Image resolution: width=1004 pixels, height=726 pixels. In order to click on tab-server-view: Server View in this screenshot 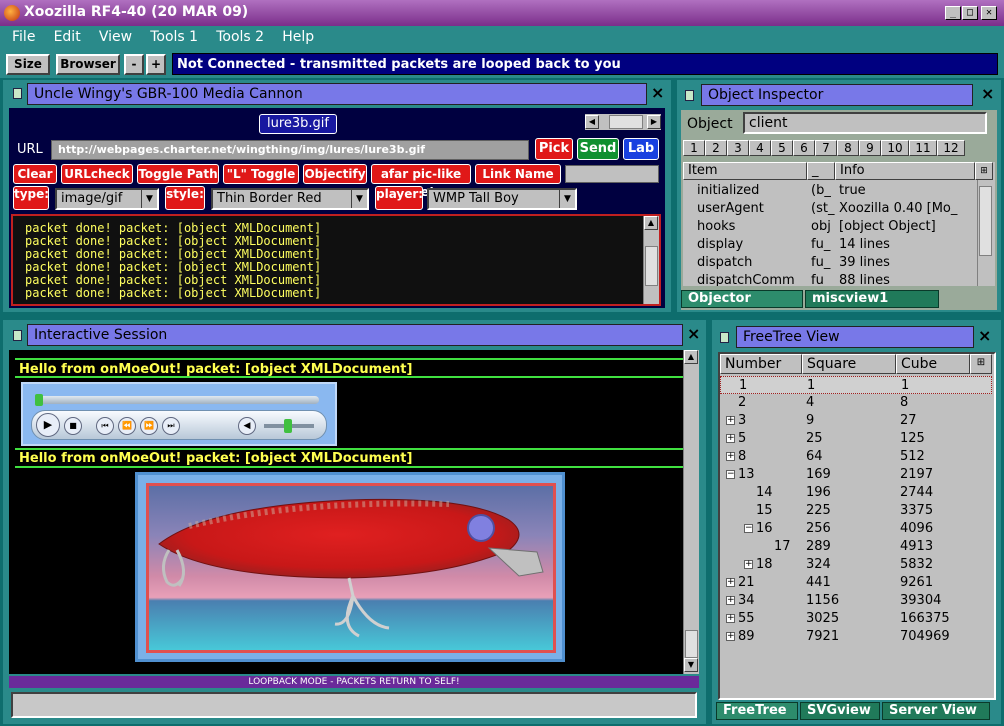, I will do `click(936, 711)`.